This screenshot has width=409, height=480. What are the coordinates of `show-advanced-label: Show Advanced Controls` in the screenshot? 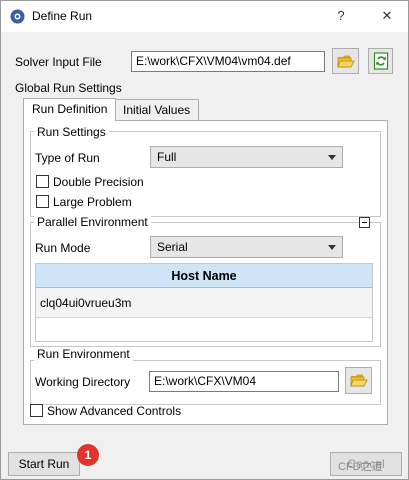 It's located at (114, 411).